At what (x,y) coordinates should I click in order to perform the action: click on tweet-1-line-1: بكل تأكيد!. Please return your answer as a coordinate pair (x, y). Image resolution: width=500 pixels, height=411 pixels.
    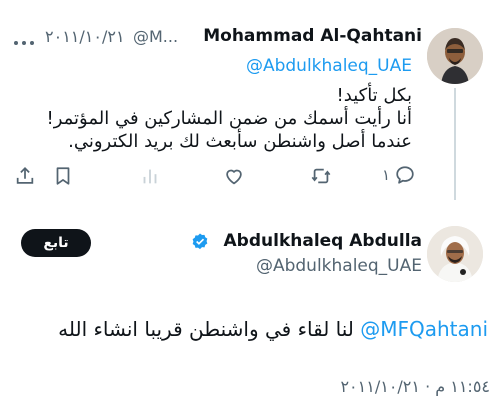
    Looking at the image, I should click on (374, 95).